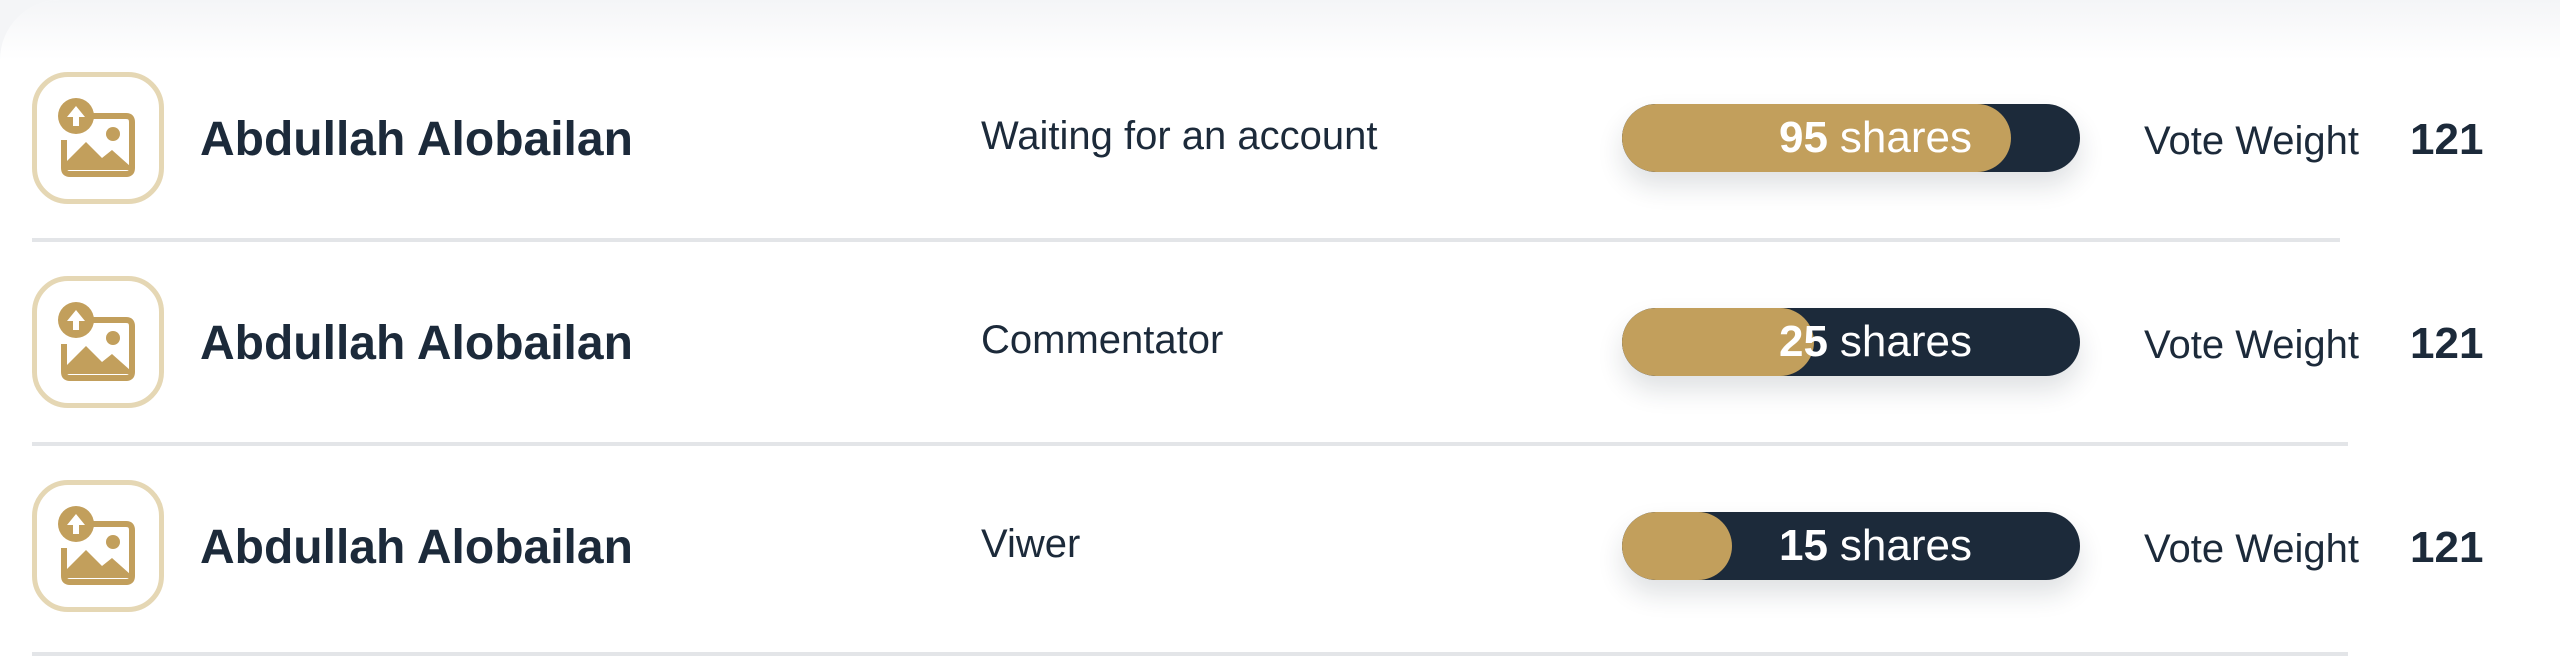 Image resolution: width=2560 pixels, height=662 pixels. Describe the element at coordinates (1803, 137) in the screenshot. I see `shares-count: 95` at that location.